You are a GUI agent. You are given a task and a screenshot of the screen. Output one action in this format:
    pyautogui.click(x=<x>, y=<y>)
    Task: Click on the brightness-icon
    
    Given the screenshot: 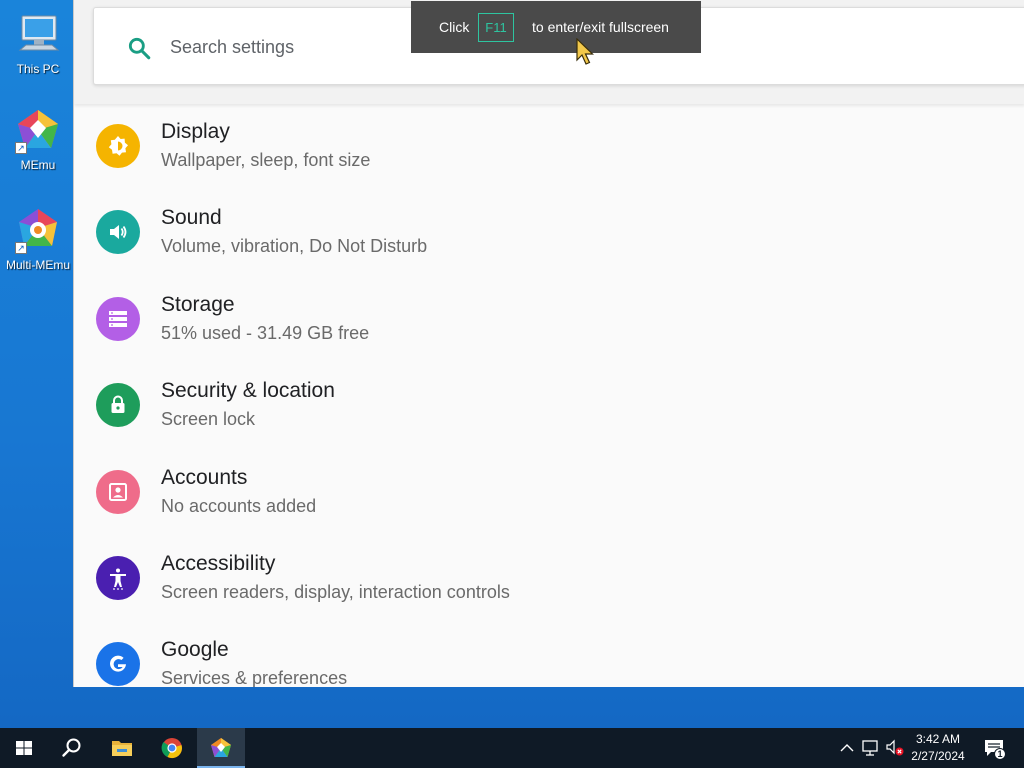 What is the action you would take?
    pyautogui.click(x=118, y=146)
    